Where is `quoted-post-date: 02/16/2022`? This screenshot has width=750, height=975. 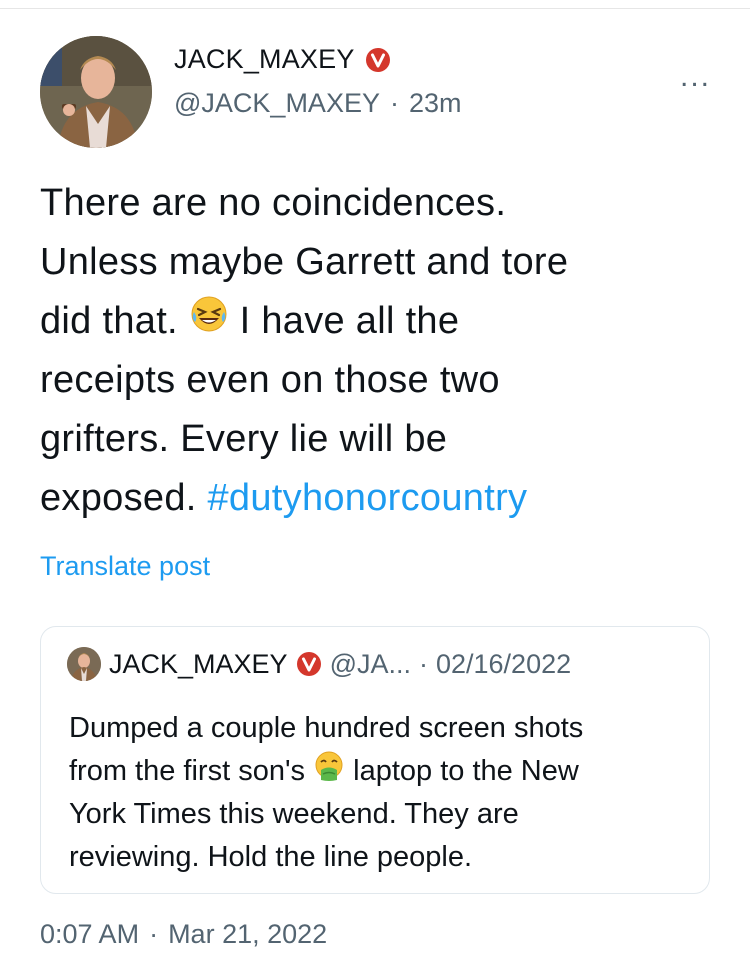
quoted-post-date: 02/16/2022 is located at coordinates (503, 663).